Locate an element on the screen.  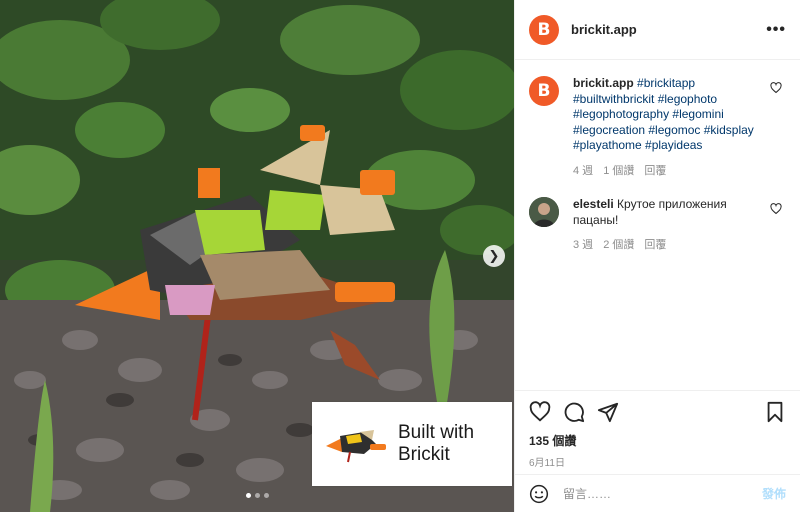
emoji-icon is located at coordinates (539, 494).